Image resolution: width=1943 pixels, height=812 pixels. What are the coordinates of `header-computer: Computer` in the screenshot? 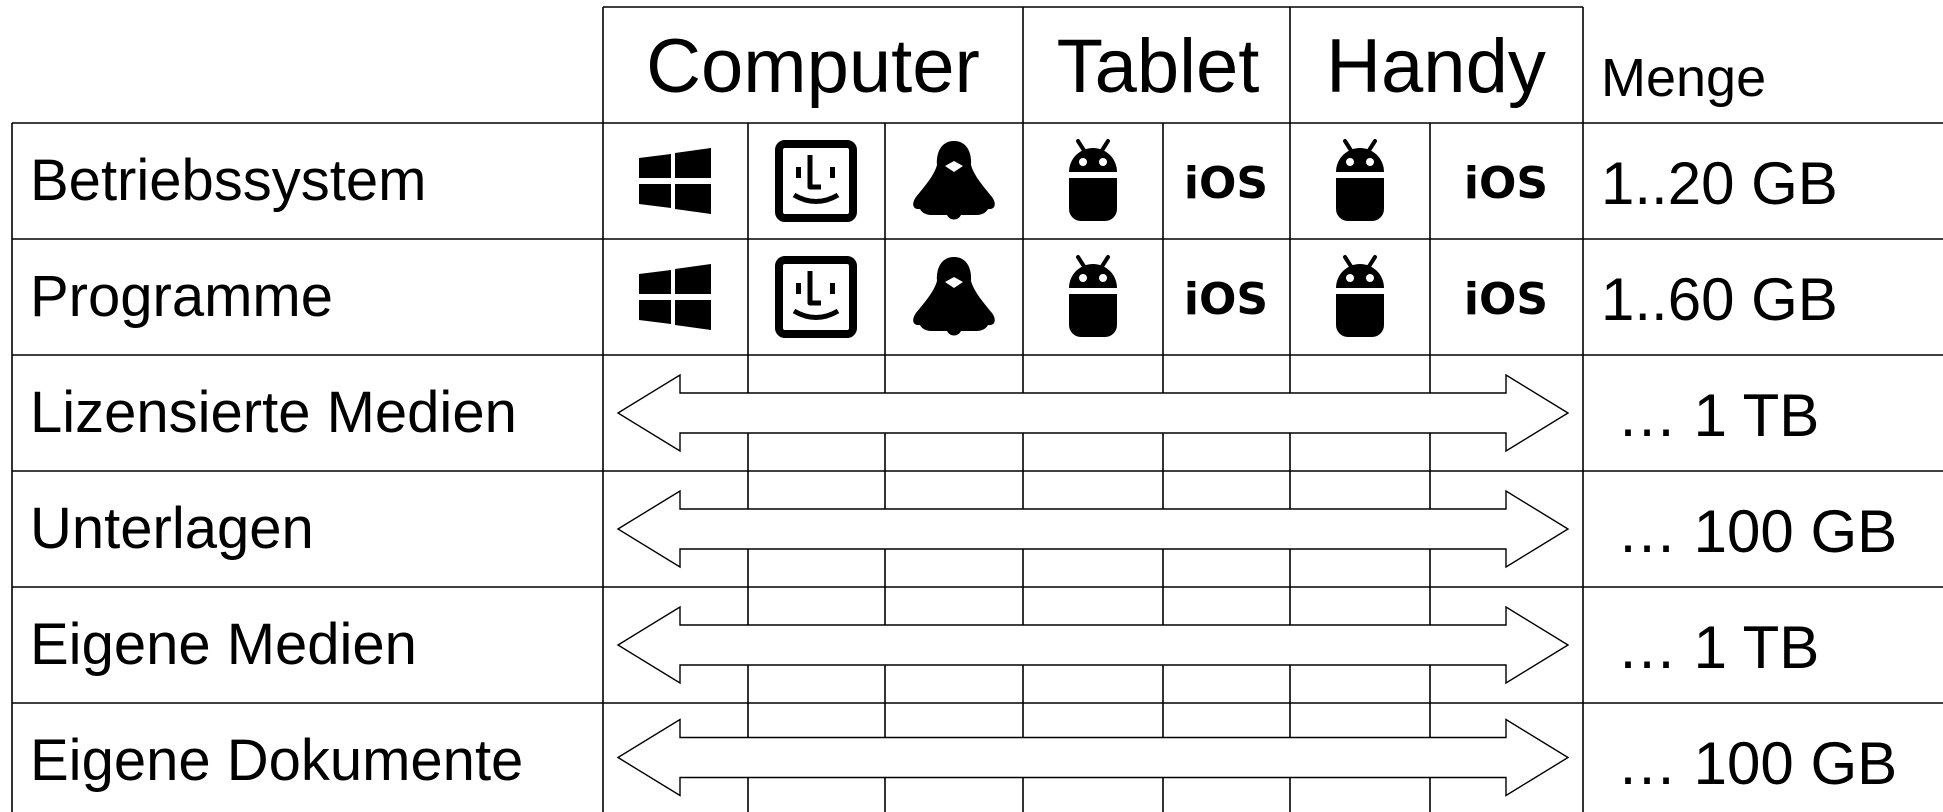 It's located at (813, 66).